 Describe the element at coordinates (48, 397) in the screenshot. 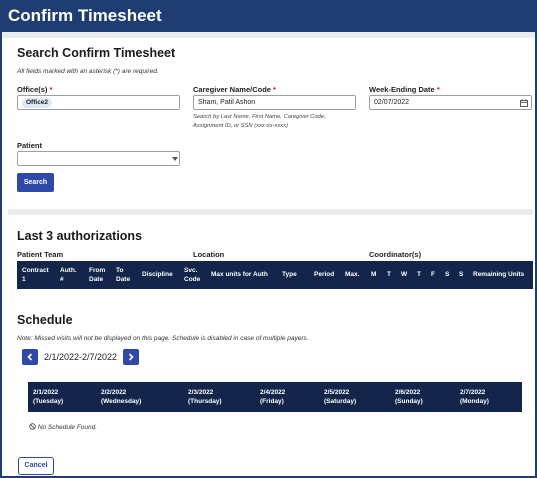

I see `schedule-day-header: 2/1/2022 (Tuesday)` at that location.